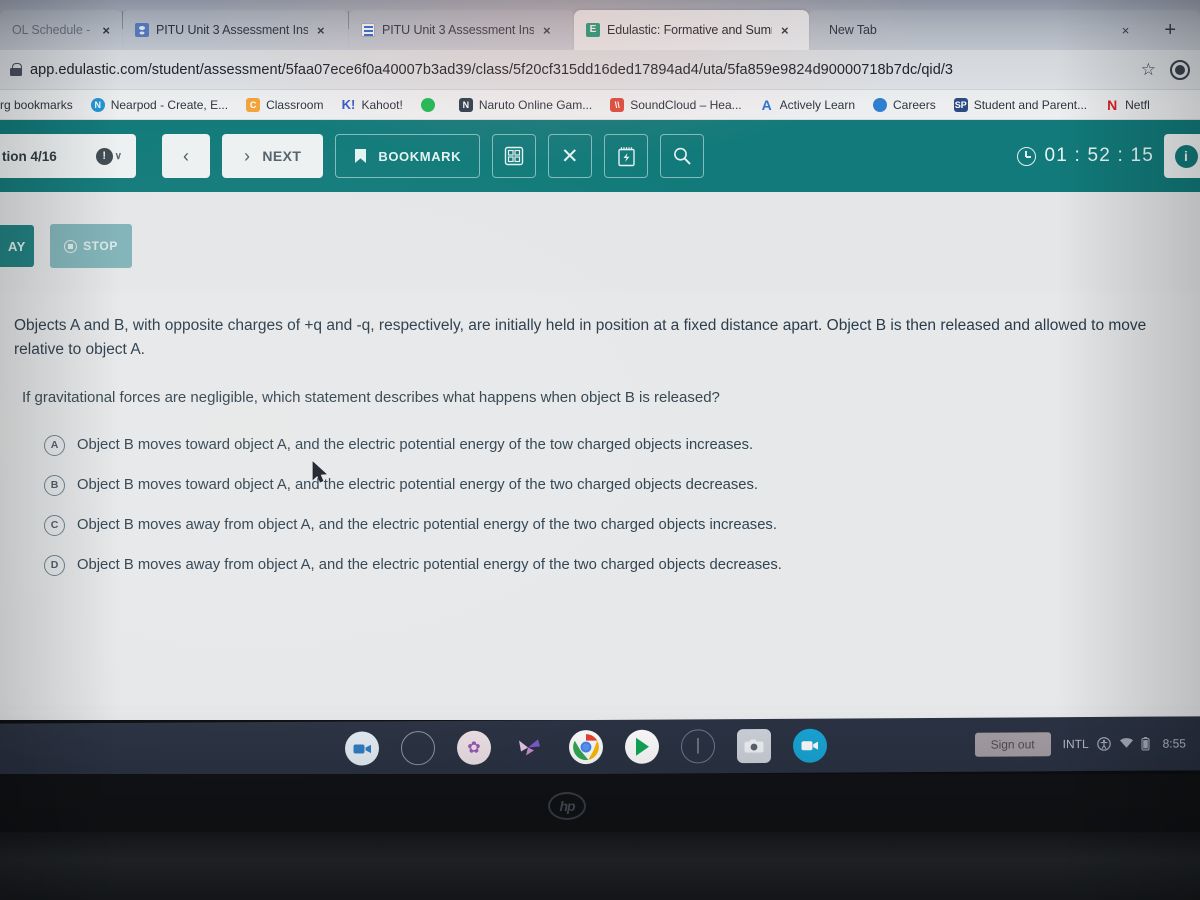  I want to click on document-icon, so click(368, 30).